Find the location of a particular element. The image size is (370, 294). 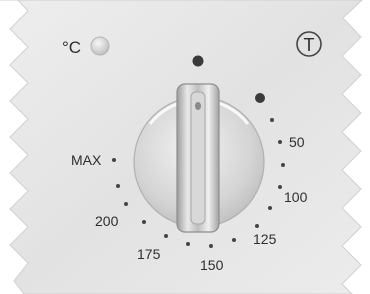

indicator-light is located at coordinates (100, 46).